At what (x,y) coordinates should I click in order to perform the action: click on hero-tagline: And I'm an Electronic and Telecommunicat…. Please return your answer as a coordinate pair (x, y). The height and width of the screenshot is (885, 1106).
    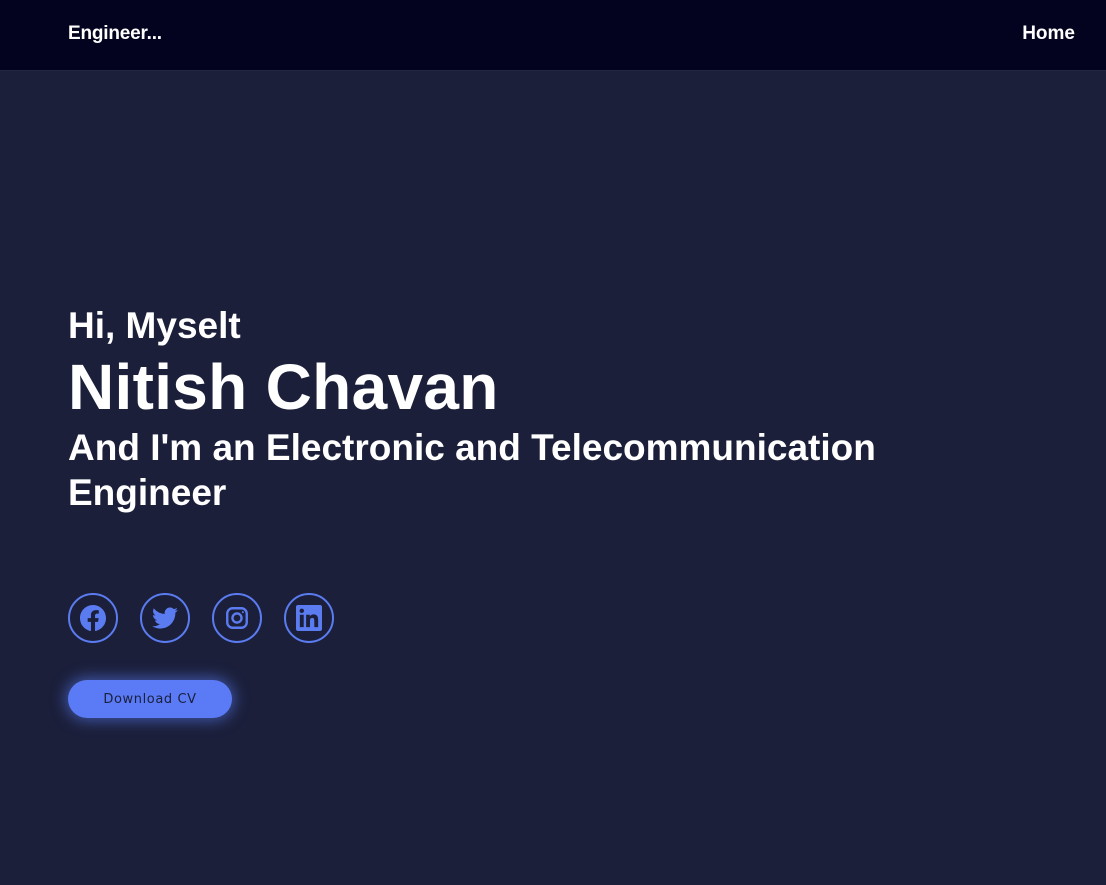
    Looking at the image, I should click on (472, 470).